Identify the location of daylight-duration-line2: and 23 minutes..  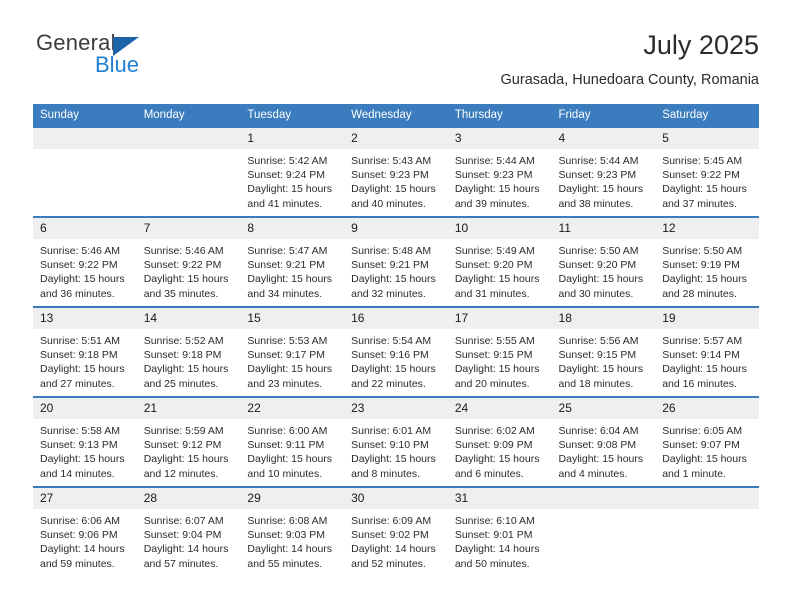
(285, 383).